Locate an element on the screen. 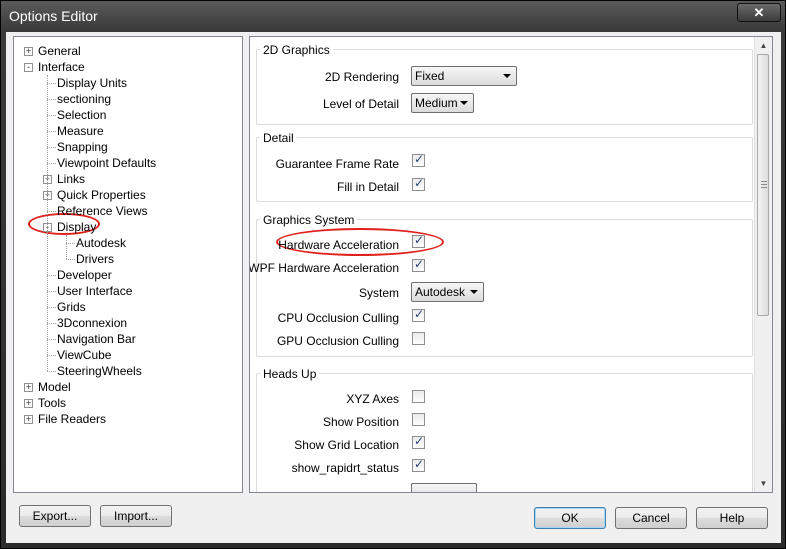 This screenshot has width=786, height=549. tree-item-3dconnexion: 3Dconnexion is located at coordinates (92, 323).